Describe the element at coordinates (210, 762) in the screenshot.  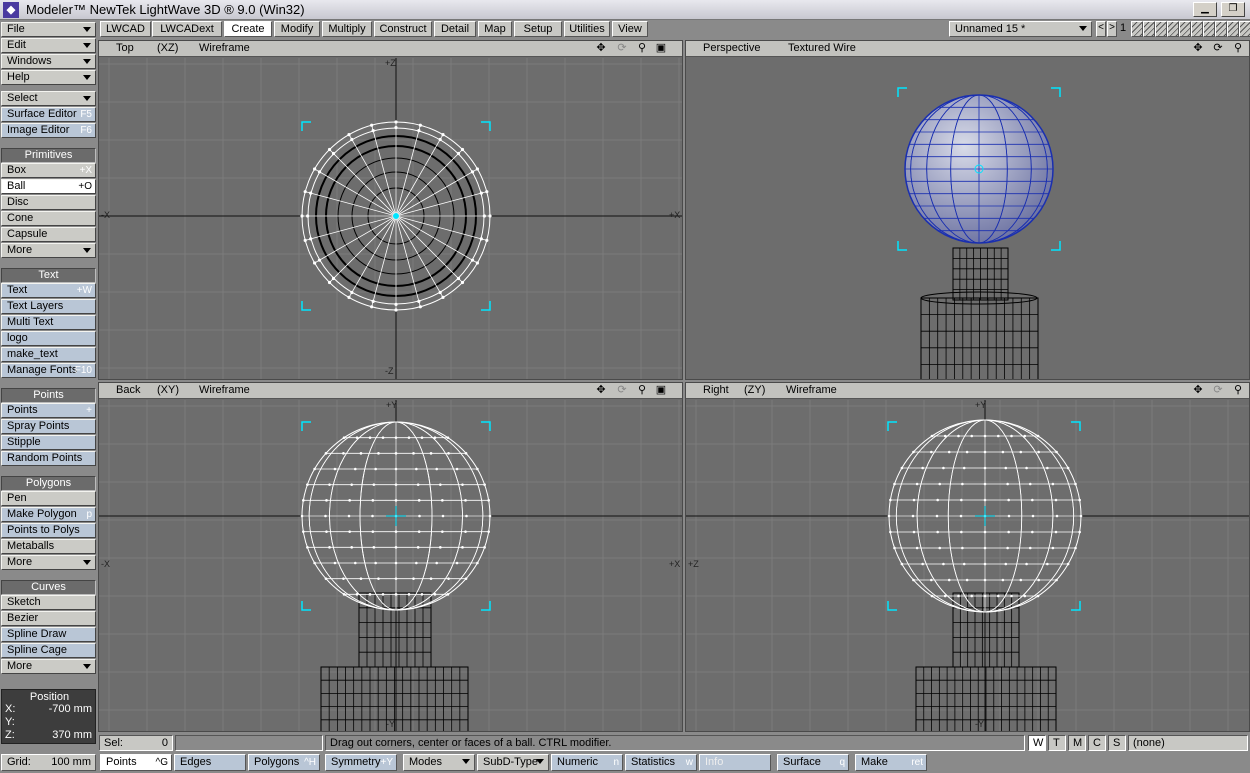
I see `edges-mode-button: Edges` at that location.